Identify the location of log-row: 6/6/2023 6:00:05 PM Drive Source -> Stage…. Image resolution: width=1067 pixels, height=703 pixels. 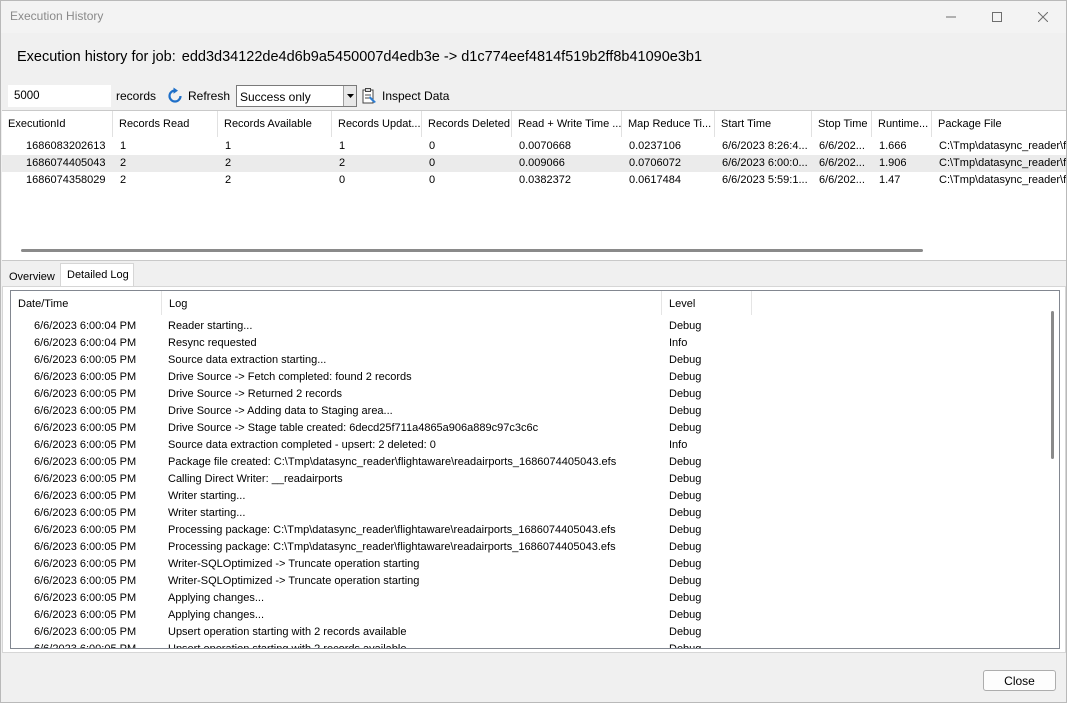
(531, 427).